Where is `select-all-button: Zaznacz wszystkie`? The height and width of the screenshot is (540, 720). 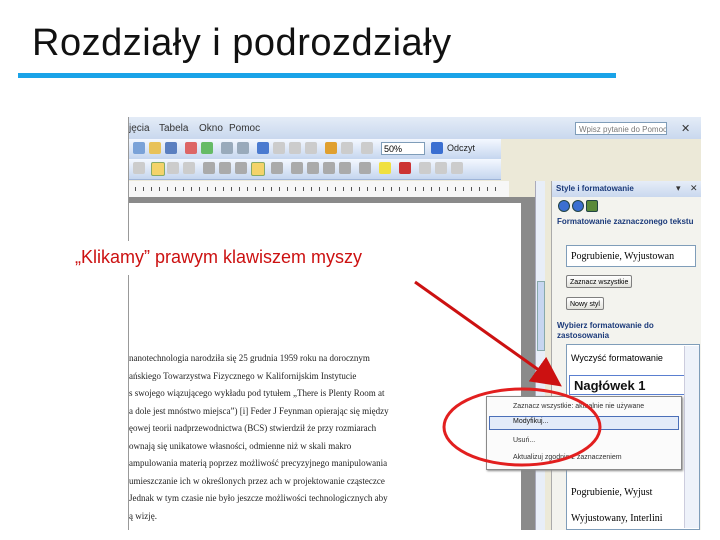
select-all-button: Zaznacz wszystkie is located at coordinates (599, 281).